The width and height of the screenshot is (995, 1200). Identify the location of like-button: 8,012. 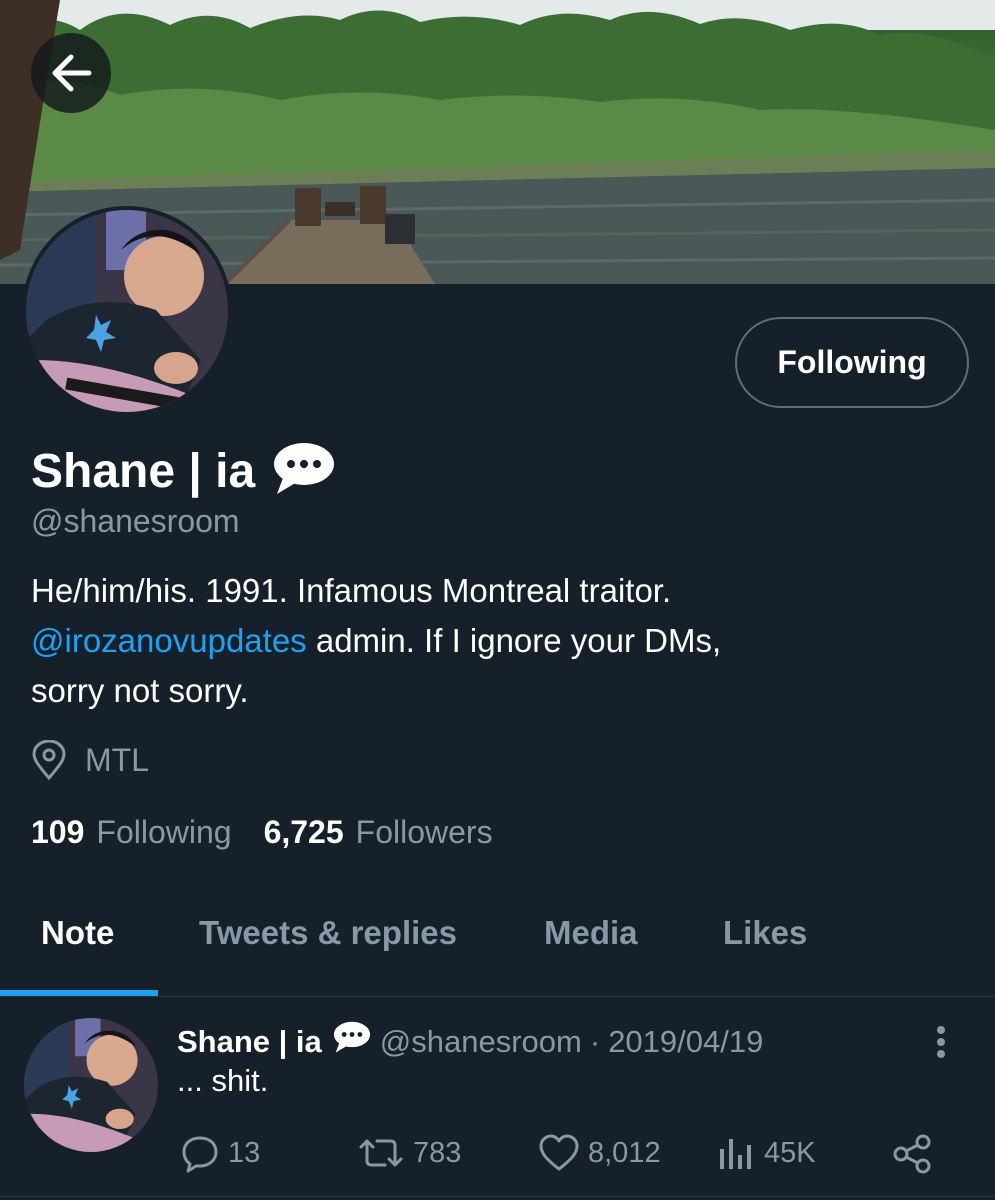
(599, 1153).